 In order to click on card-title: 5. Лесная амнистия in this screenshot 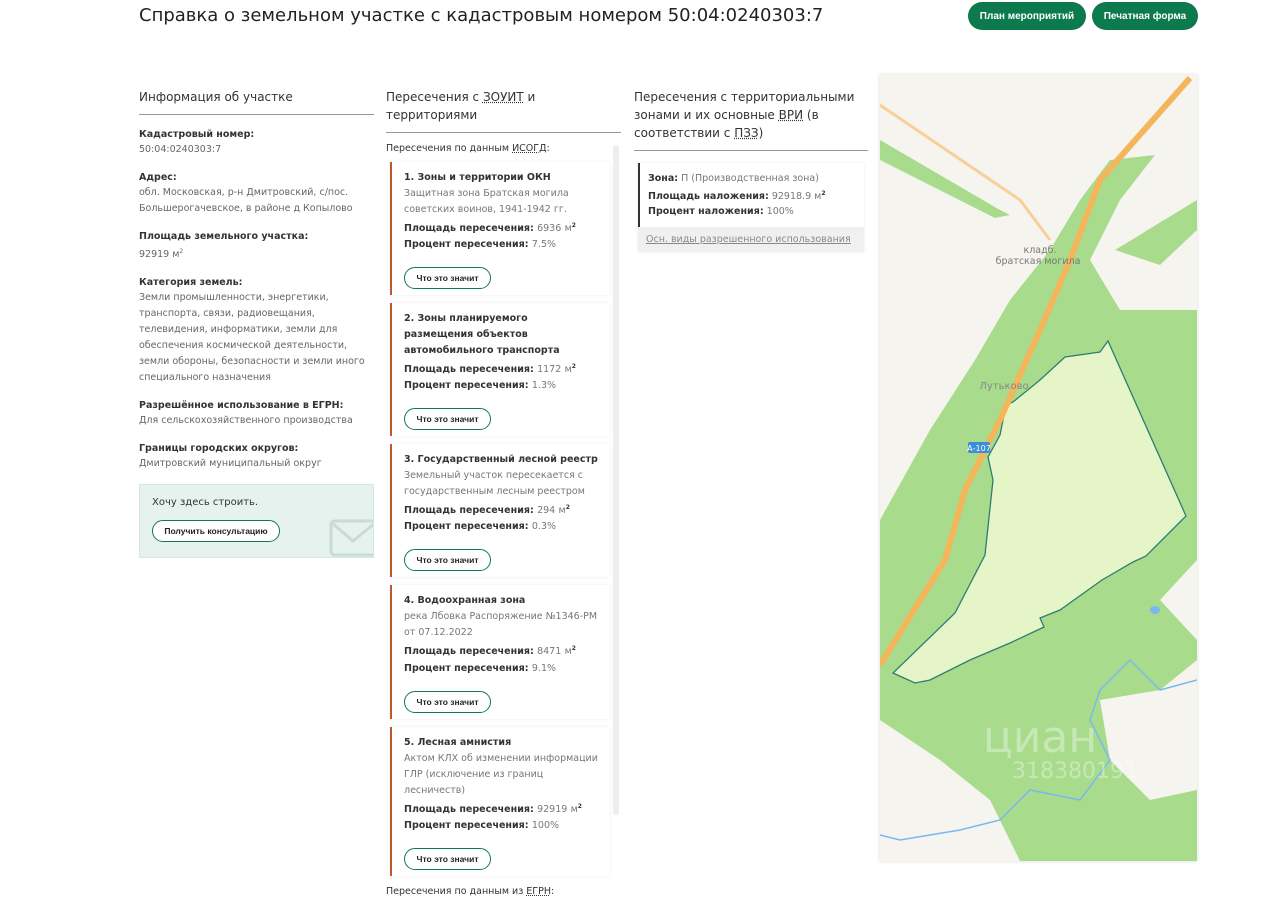, I will do `click(458, 742)`.